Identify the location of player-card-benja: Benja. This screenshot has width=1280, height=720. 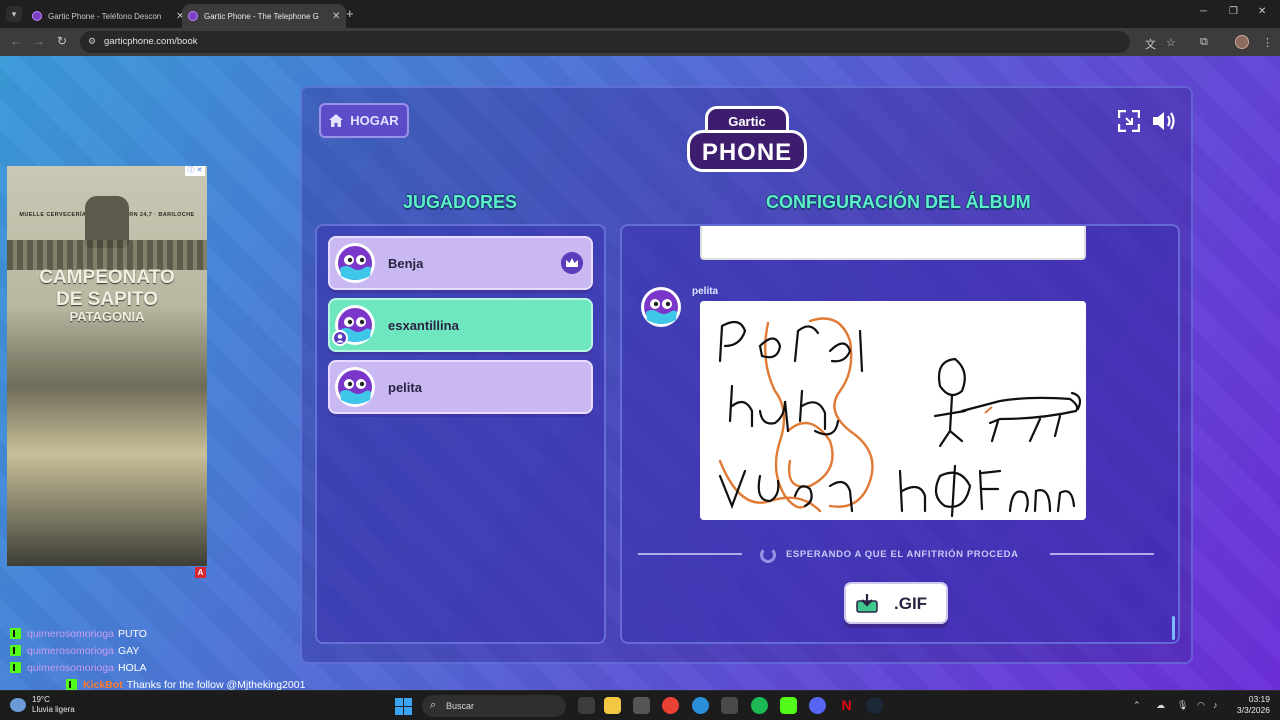
(460, 263).